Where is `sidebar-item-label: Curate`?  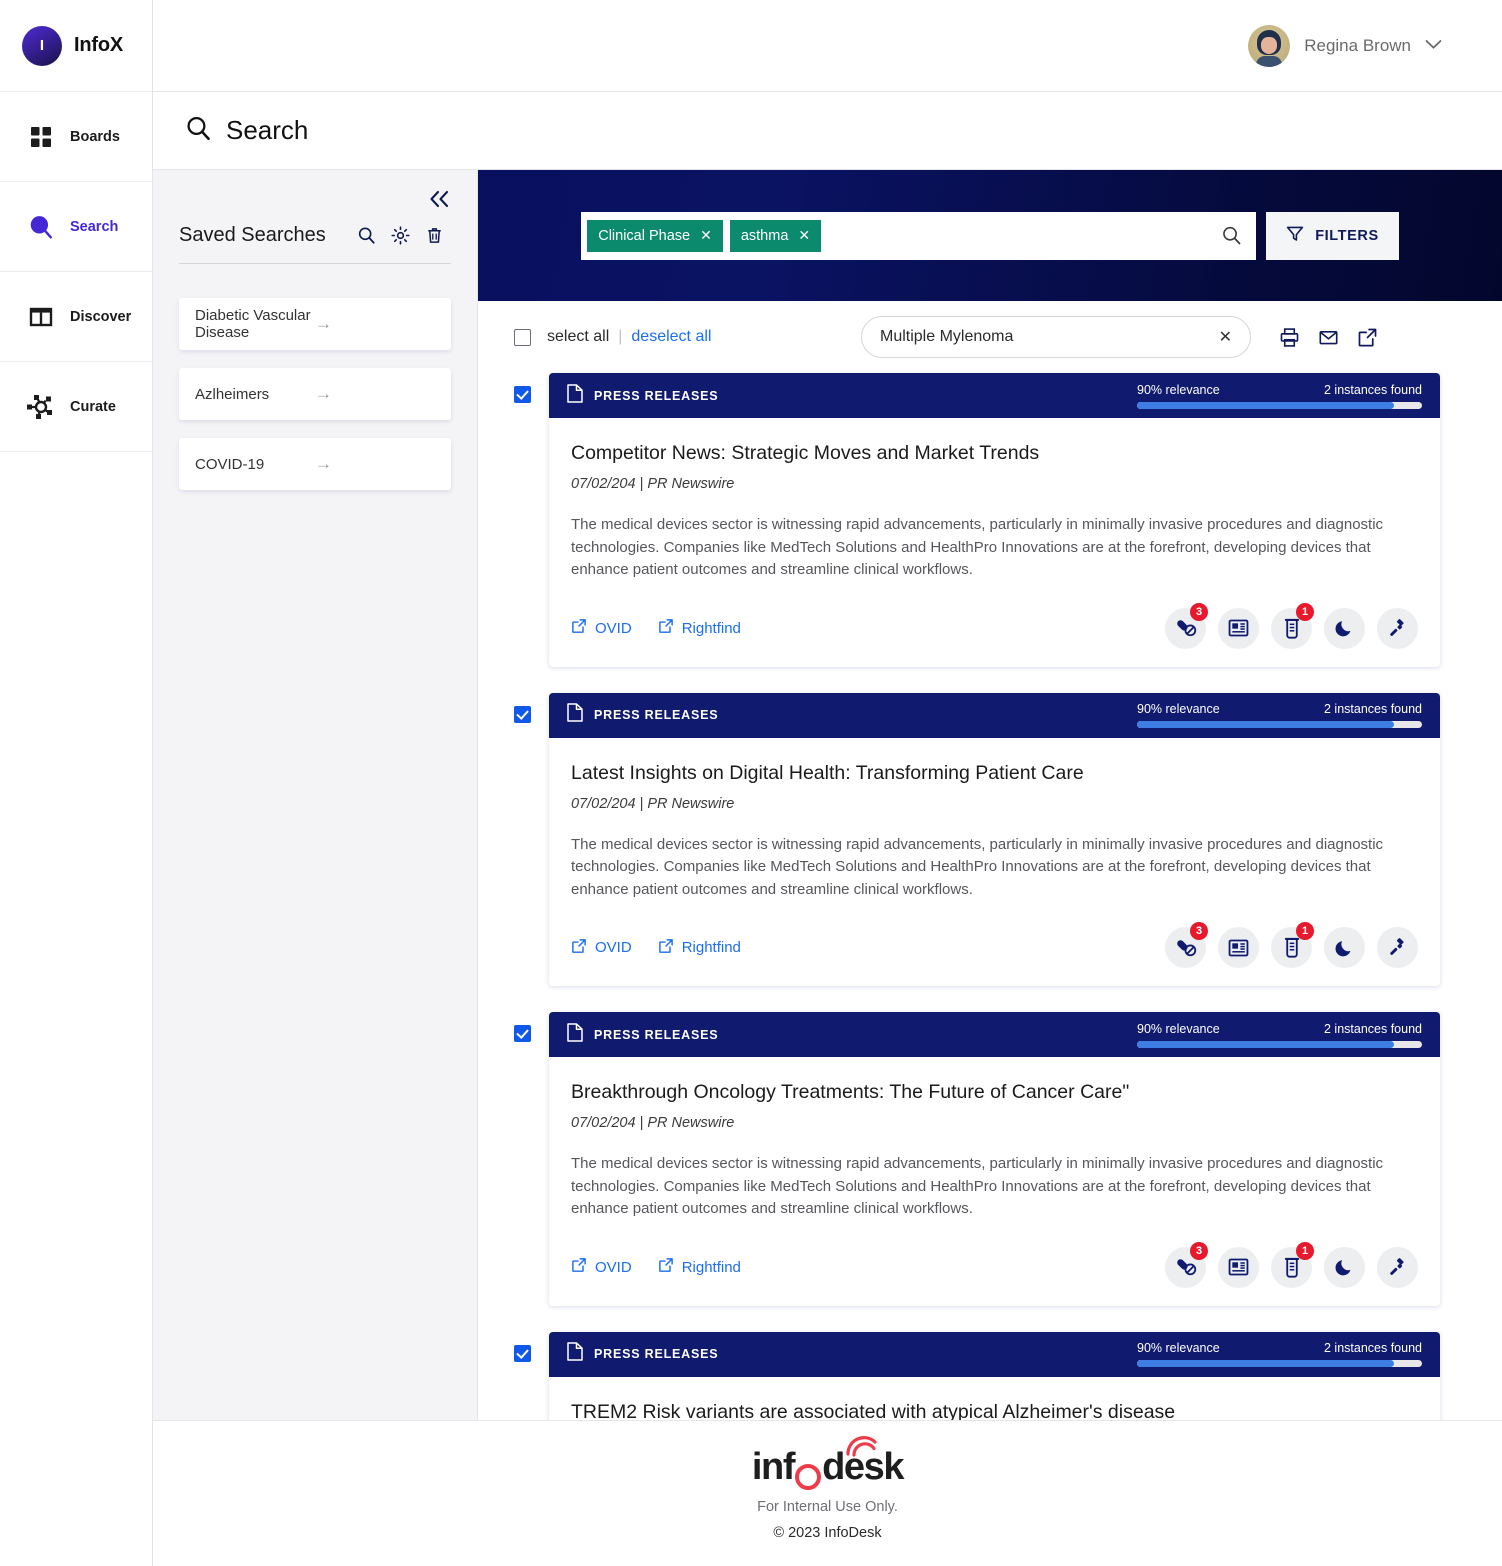
sidebar-item-label: Curate is located at coordinates (93, 406).